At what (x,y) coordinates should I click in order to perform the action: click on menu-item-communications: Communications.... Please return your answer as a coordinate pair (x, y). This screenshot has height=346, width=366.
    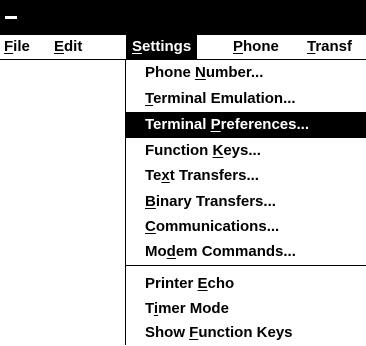
    Looking at the image, I should click on (246, 227).